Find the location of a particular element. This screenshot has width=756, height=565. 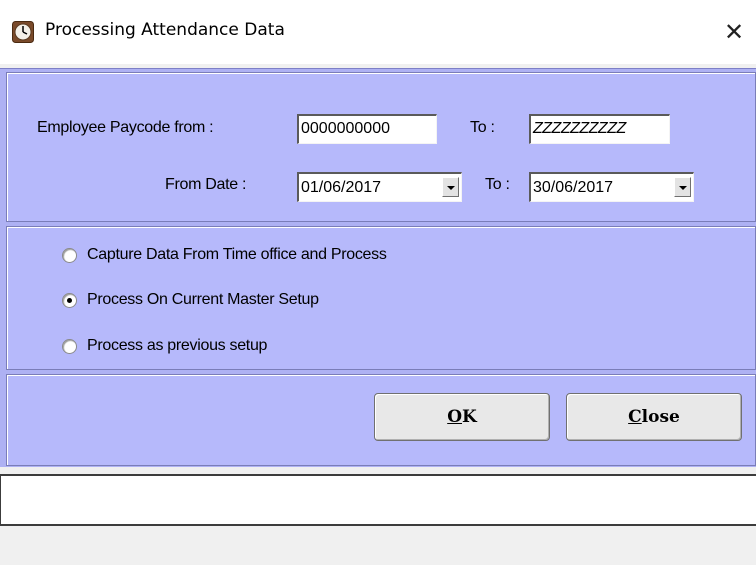

close-window-button: ✕ is located at coordinates (734, 32).